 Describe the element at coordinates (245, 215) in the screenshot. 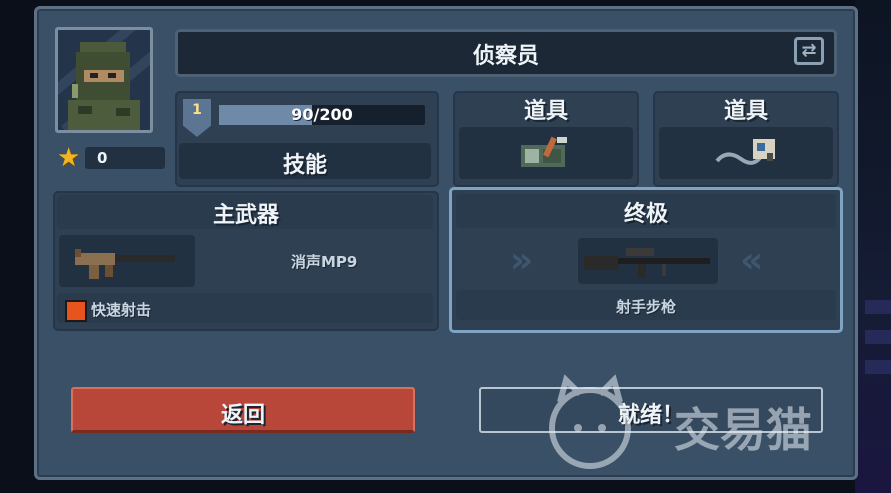

I see `primary-weapon-title: 主武器` at that location.